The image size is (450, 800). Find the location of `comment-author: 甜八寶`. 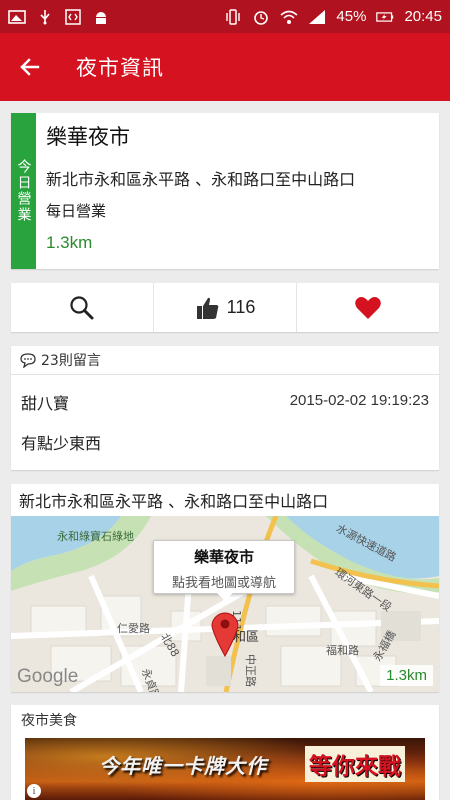

comment-author: 甜八寶 is located at coordinates (45, 403).